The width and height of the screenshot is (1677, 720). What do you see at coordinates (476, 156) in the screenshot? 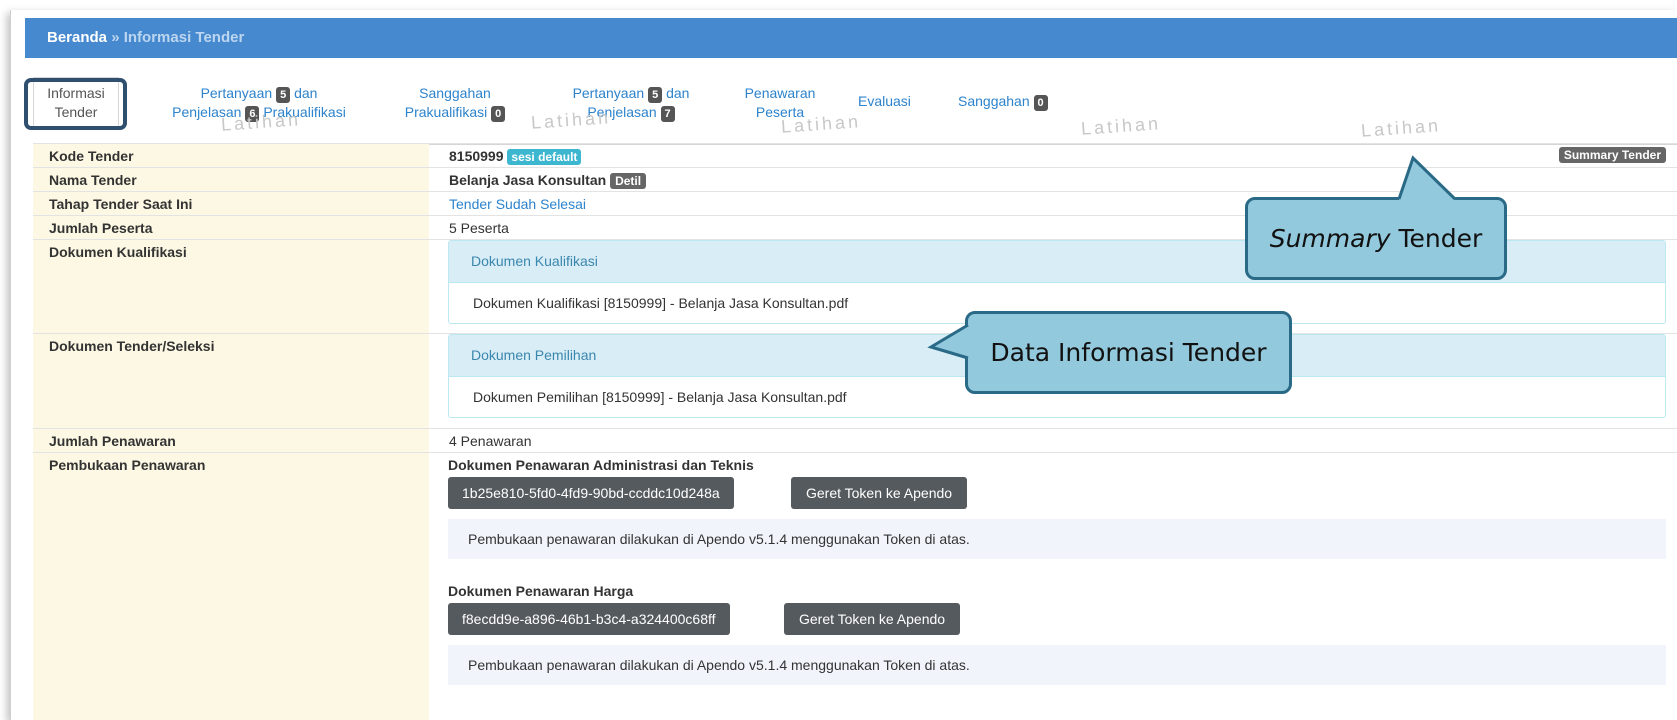
I see `tender-code: 8150999` at bounding box center [476, 156].